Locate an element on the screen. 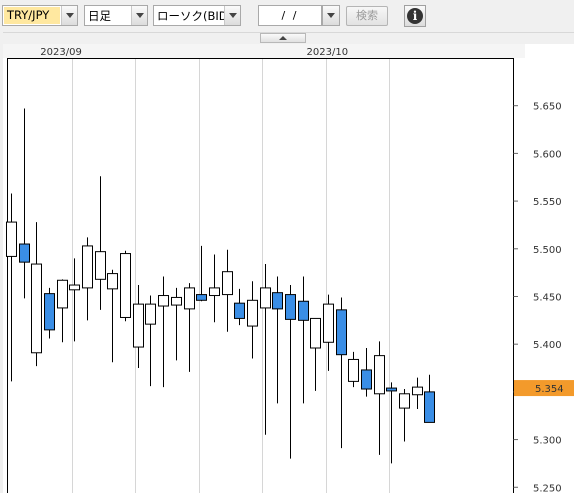 This screenshot has height=493, width=574. date-picker-button is located at coordinates (331, 15).